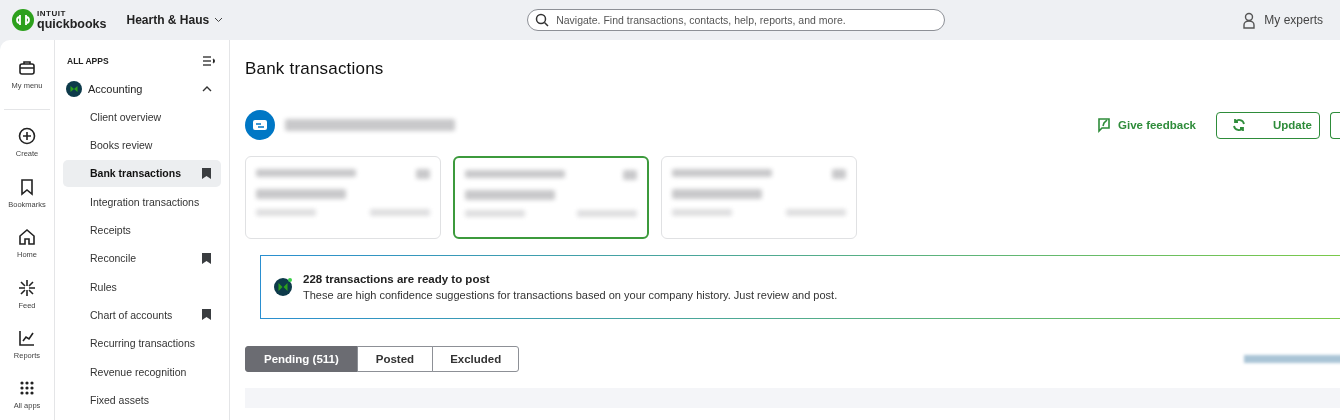  I want to click on nav-item: Receipts, so click(142, 230).